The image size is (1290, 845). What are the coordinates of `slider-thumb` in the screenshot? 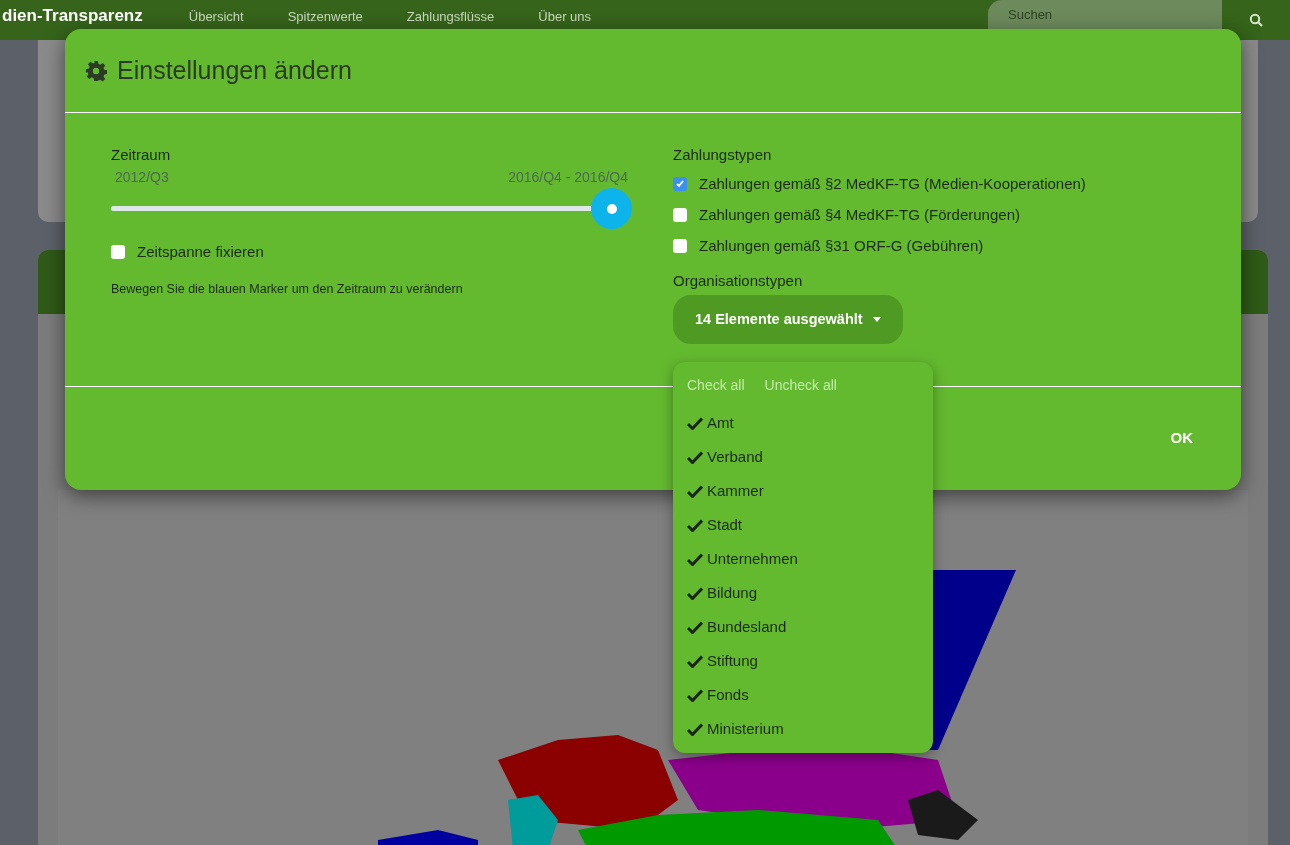 It's located at (611, 208).